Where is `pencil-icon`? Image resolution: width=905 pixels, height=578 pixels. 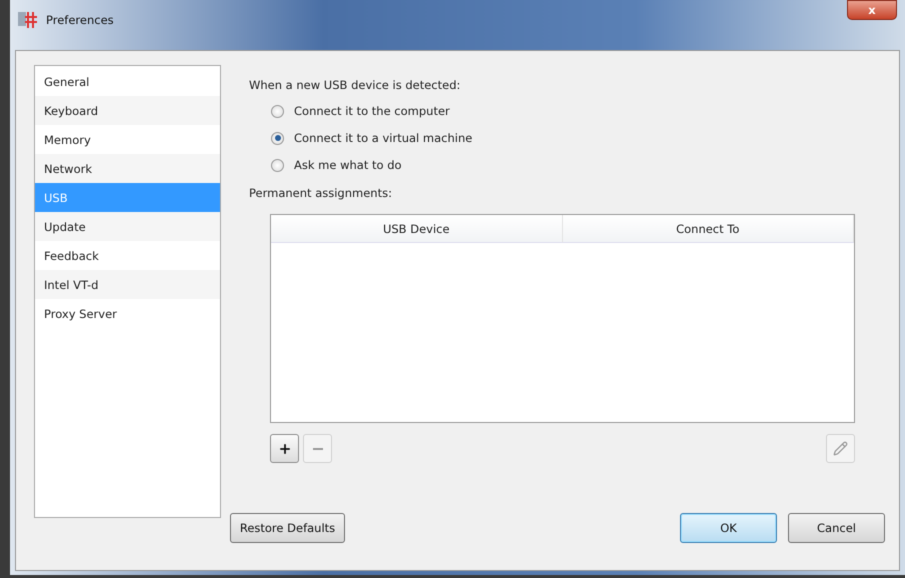 pencil-icon is located at coordinates (840, 448).